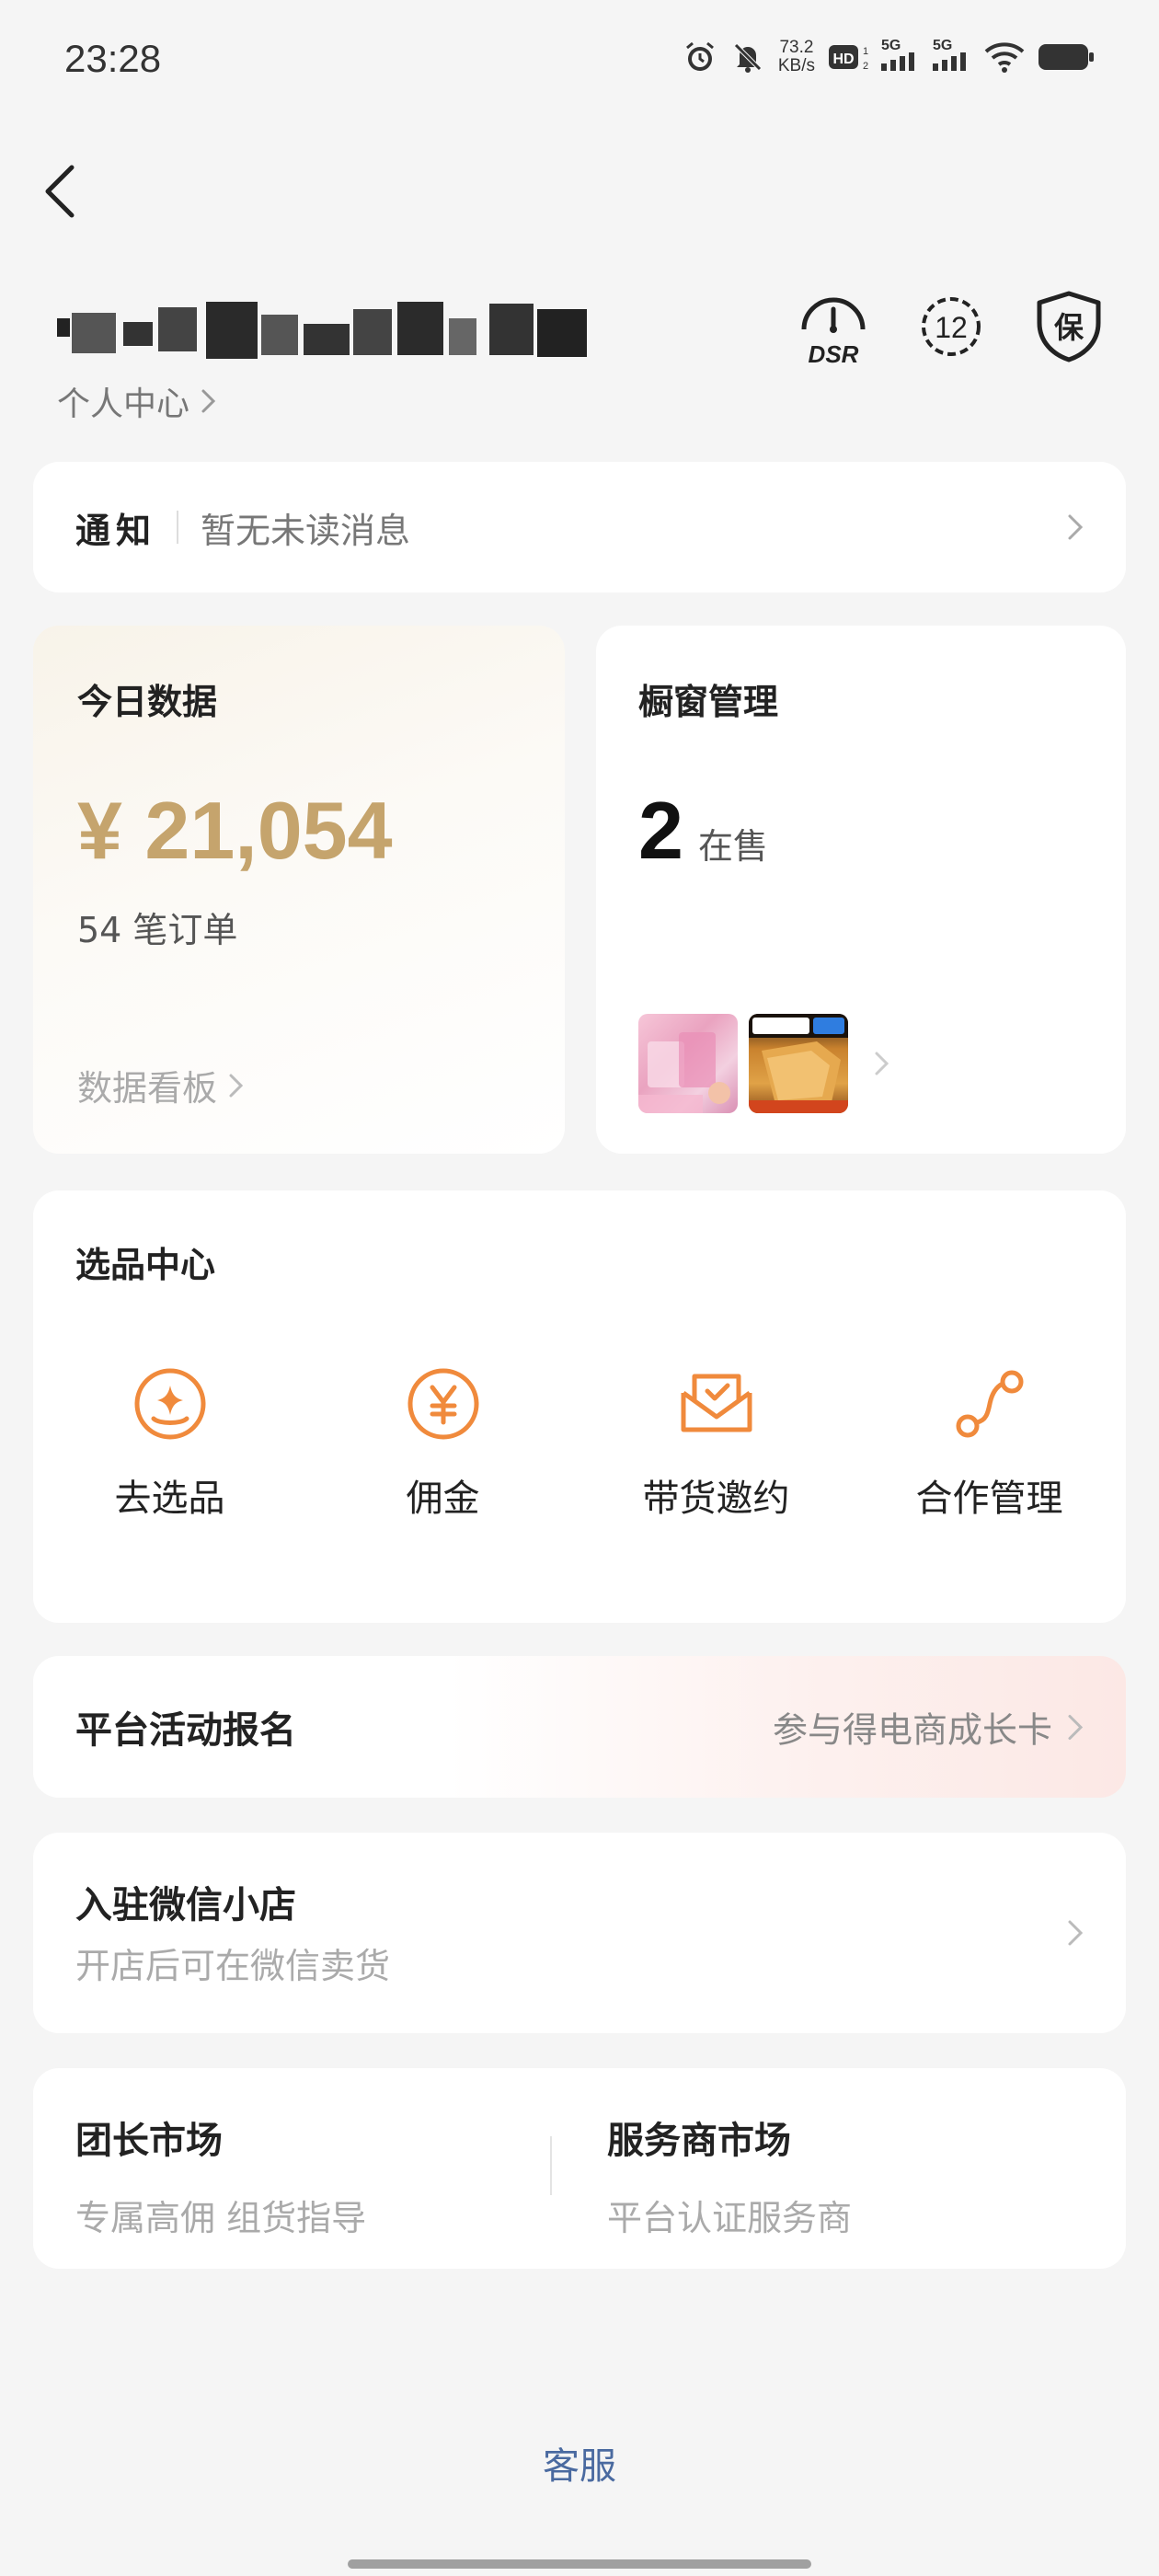 The width and height of the screenshot is (1159, 2576). Describe the element at coordinates (579, 60) in the screenshot. I see `status-bar: 23:28 73.2 KB/s HD 1 2 5G 5G` at that location.